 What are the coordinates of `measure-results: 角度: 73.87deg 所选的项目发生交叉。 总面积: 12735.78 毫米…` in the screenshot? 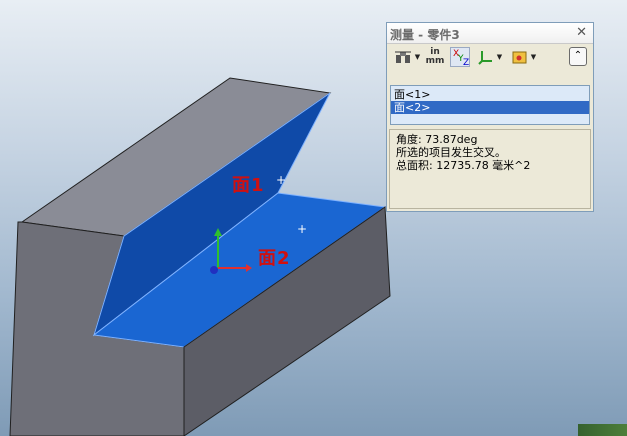 It's located at (490, 169).